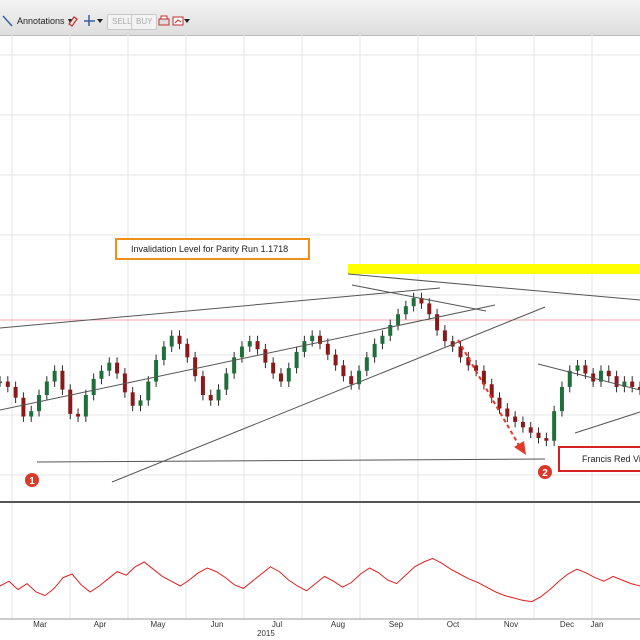 The width and height of the screenshot is (640, 640). What do you see at coordinates (597, 624) in the screenshot?
I see `x-tick-label: Jan` at bounding box center [597, 624].